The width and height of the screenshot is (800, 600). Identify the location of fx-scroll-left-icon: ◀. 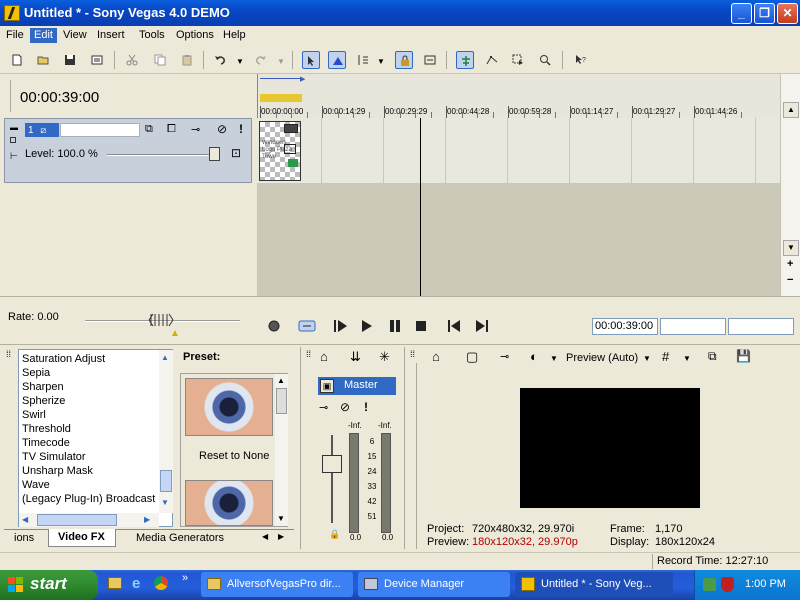
(25, 519).